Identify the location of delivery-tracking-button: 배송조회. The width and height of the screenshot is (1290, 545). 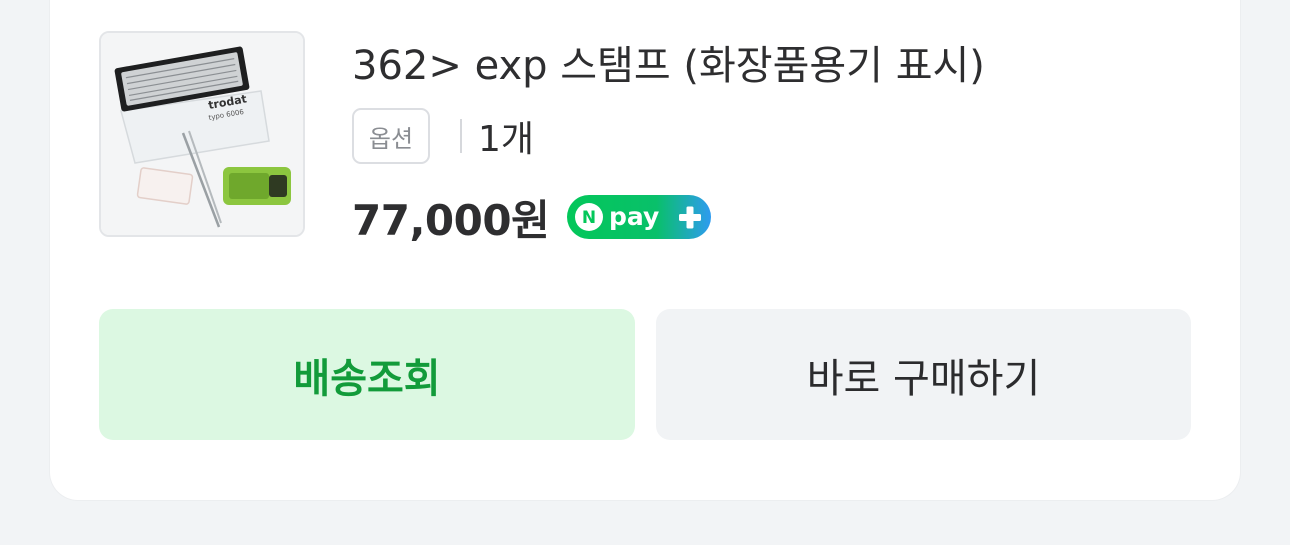
(367, 374).